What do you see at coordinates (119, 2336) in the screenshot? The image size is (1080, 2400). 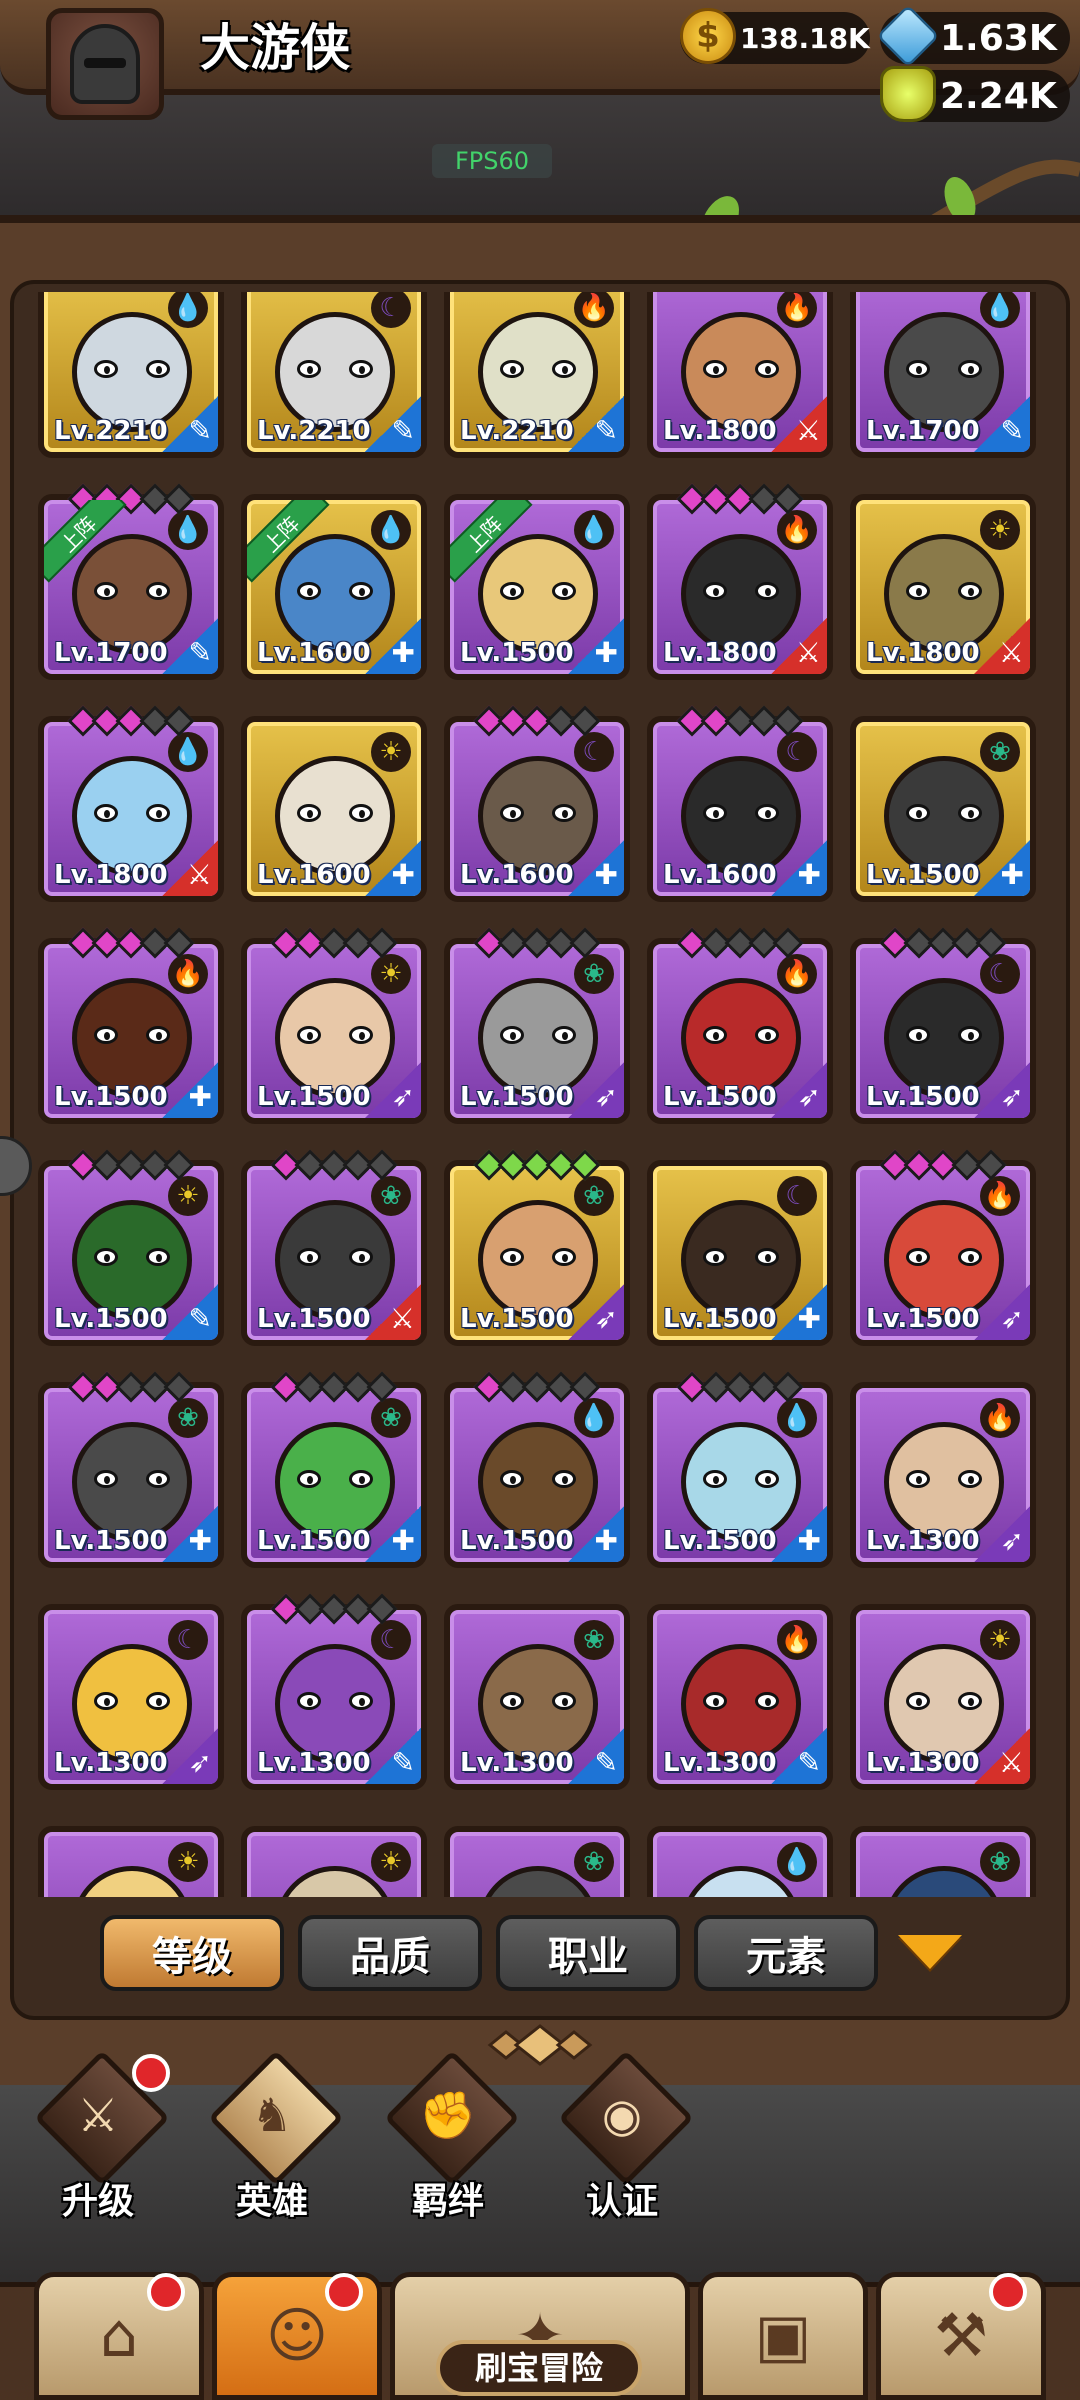 I see `bottom-nav-shop: ⌂` at bounding box center [119, 2336].